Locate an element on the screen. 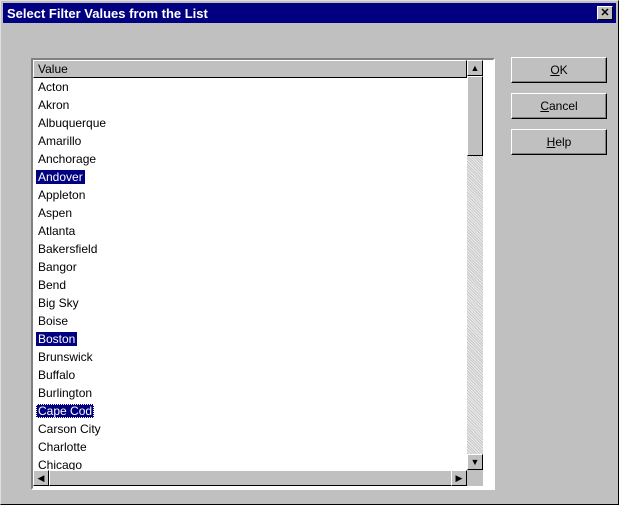 The width and height of the screenshot is (619, 505). help-label-rest: elp is located at coordinates (563, 142).